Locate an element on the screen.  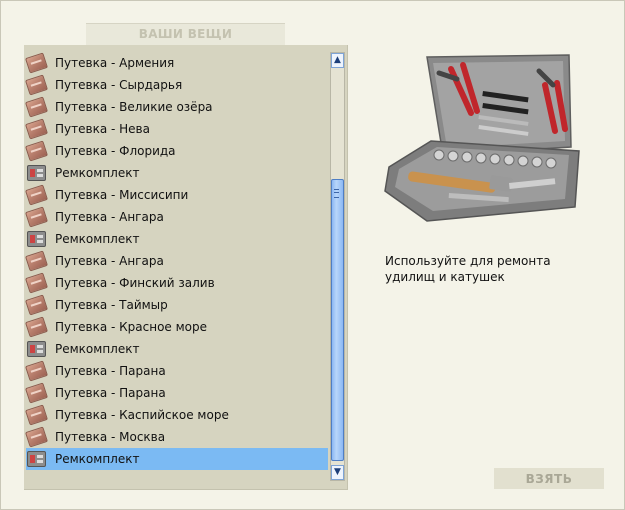
list-item: Путевка - Финский залив is located at coordinates (176, 283).